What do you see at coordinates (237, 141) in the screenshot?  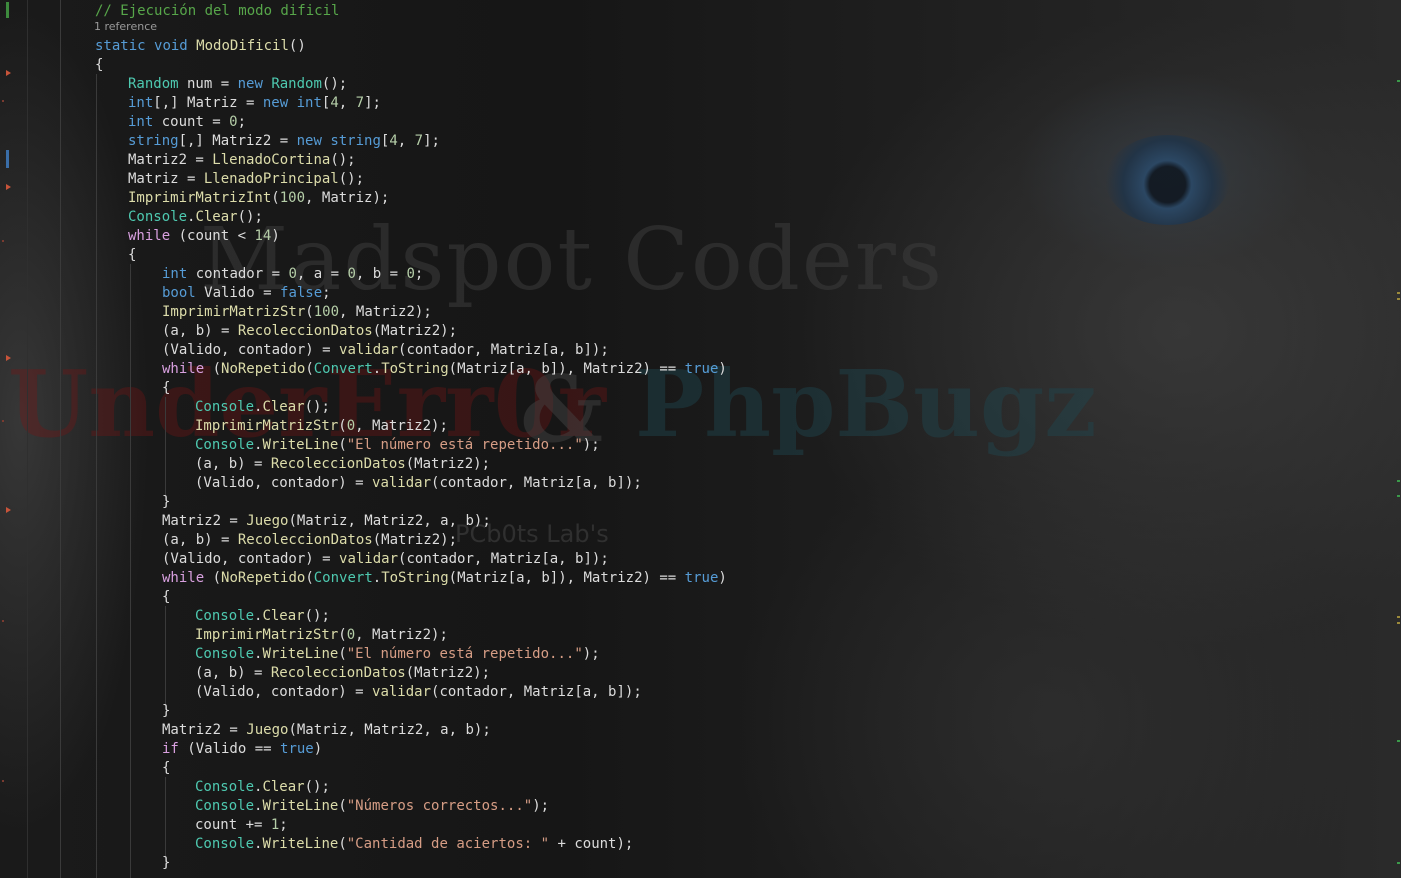 I see `code-token: [,] Matriz2 =` at bounding box center [237, 141].